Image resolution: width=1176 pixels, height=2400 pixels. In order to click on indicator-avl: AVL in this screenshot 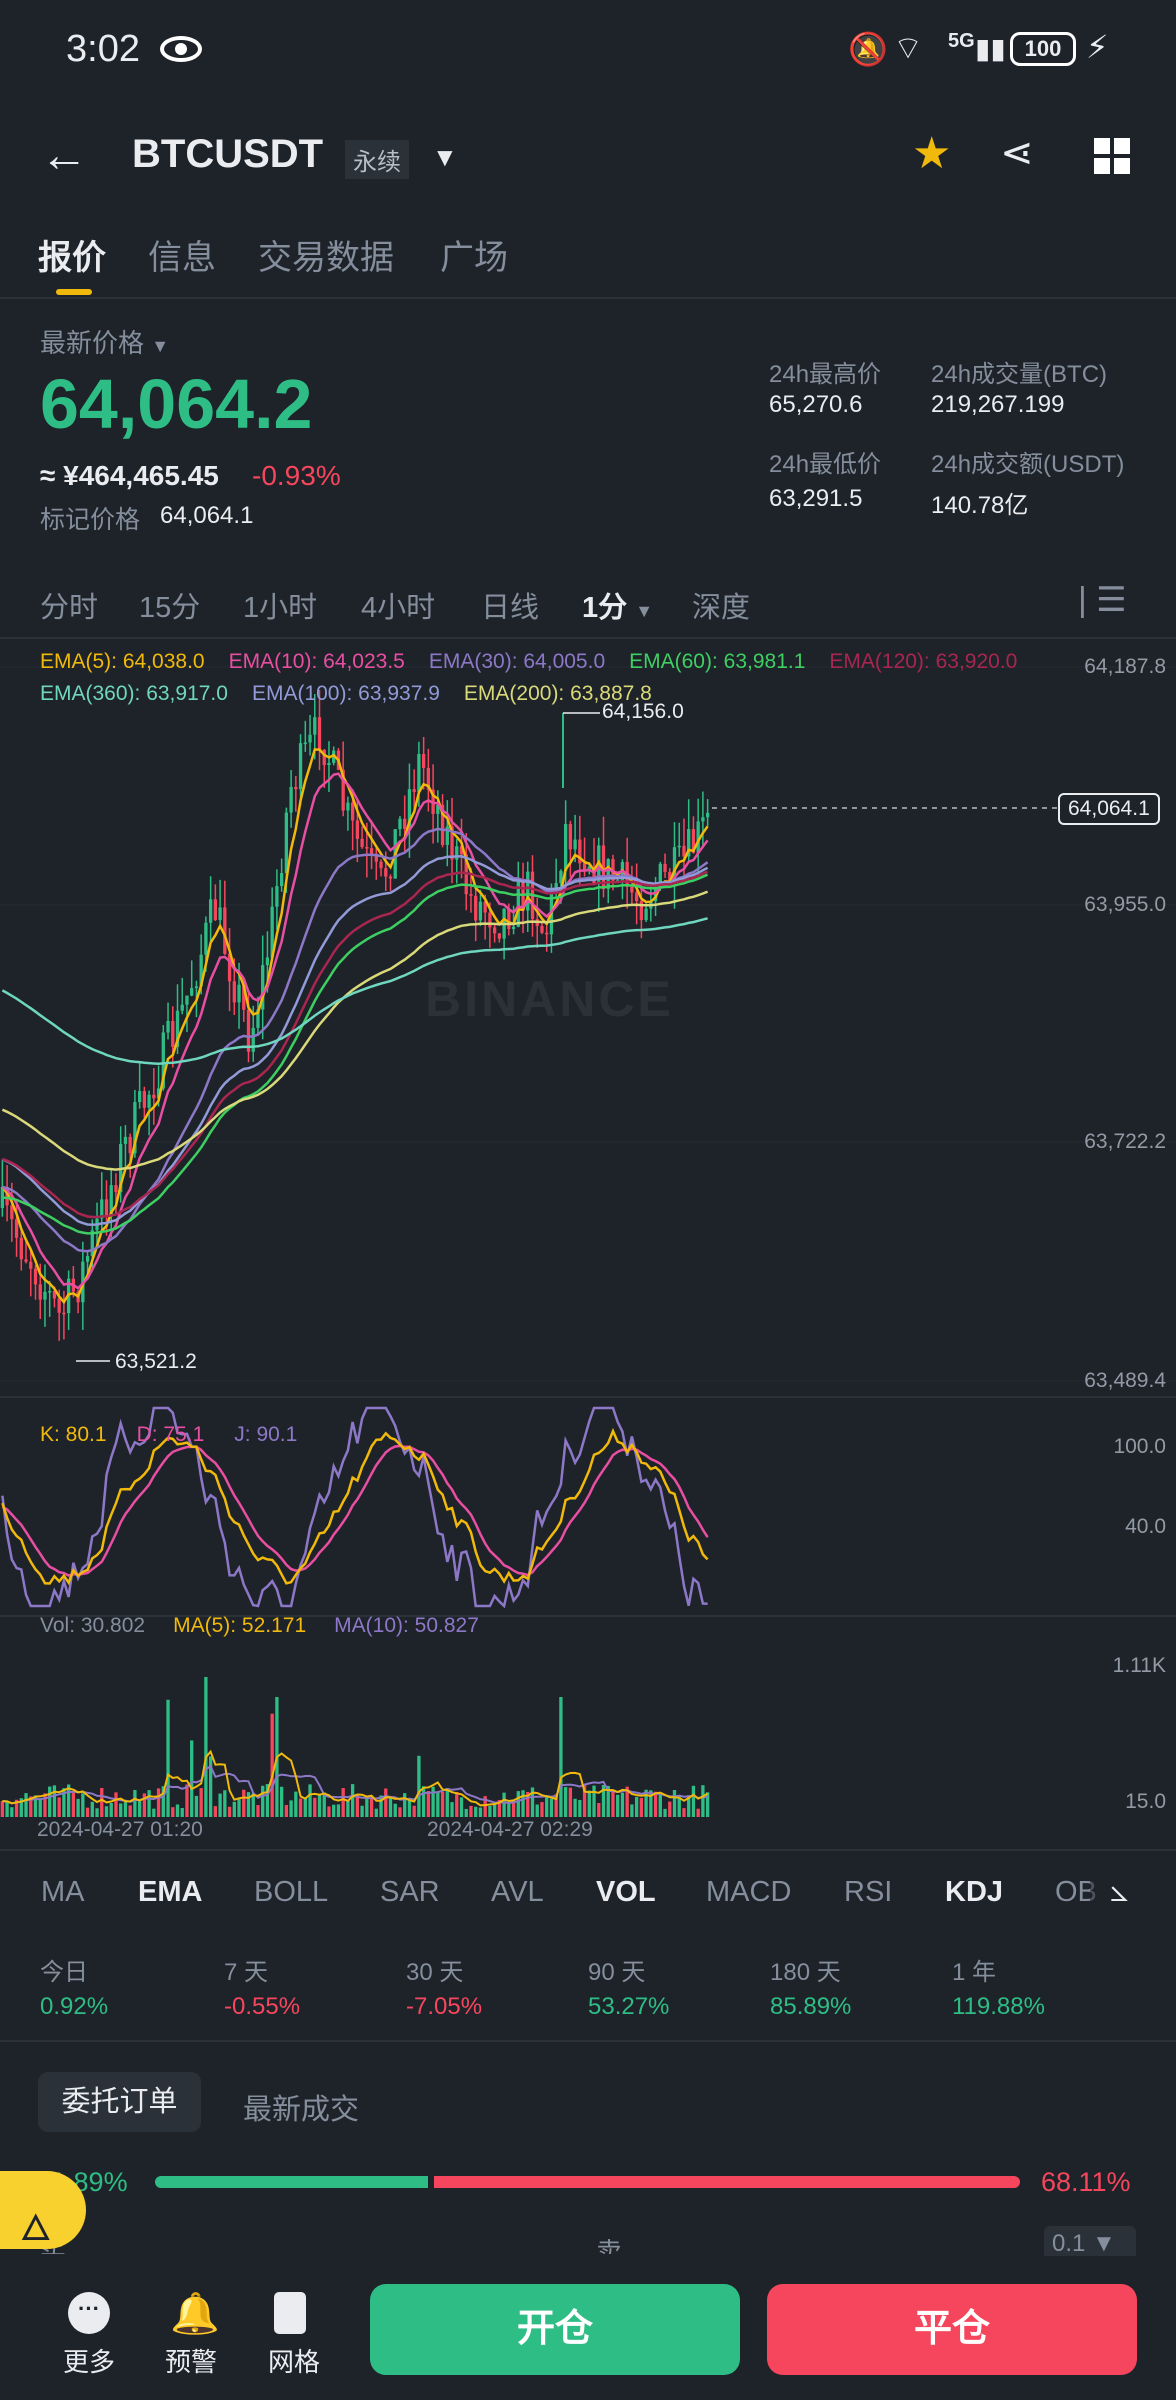, I will do `click(517, 1892)`.